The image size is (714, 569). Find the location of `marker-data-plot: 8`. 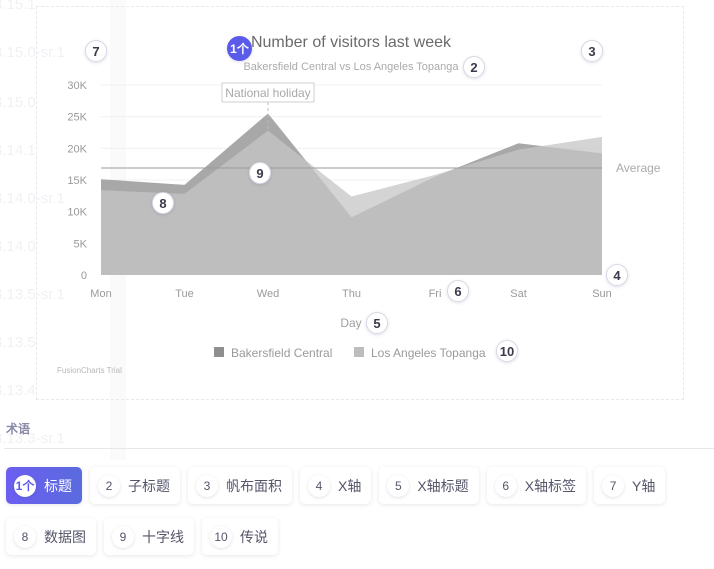

marker-data-plot: 8 is located at coordinates (163, 203).